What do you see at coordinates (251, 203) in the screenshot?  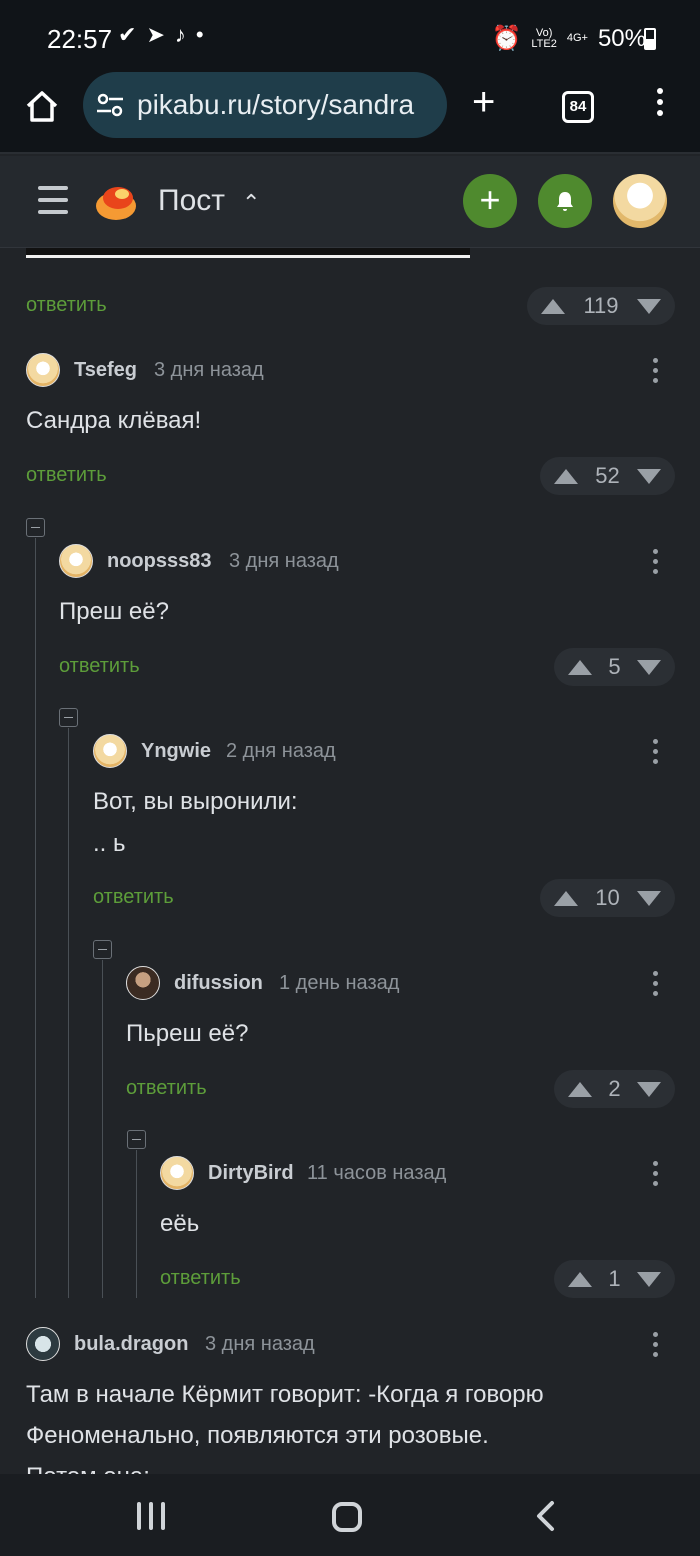 I see `chevron-up-icon: ⌃` at bounding box center [251, 203].